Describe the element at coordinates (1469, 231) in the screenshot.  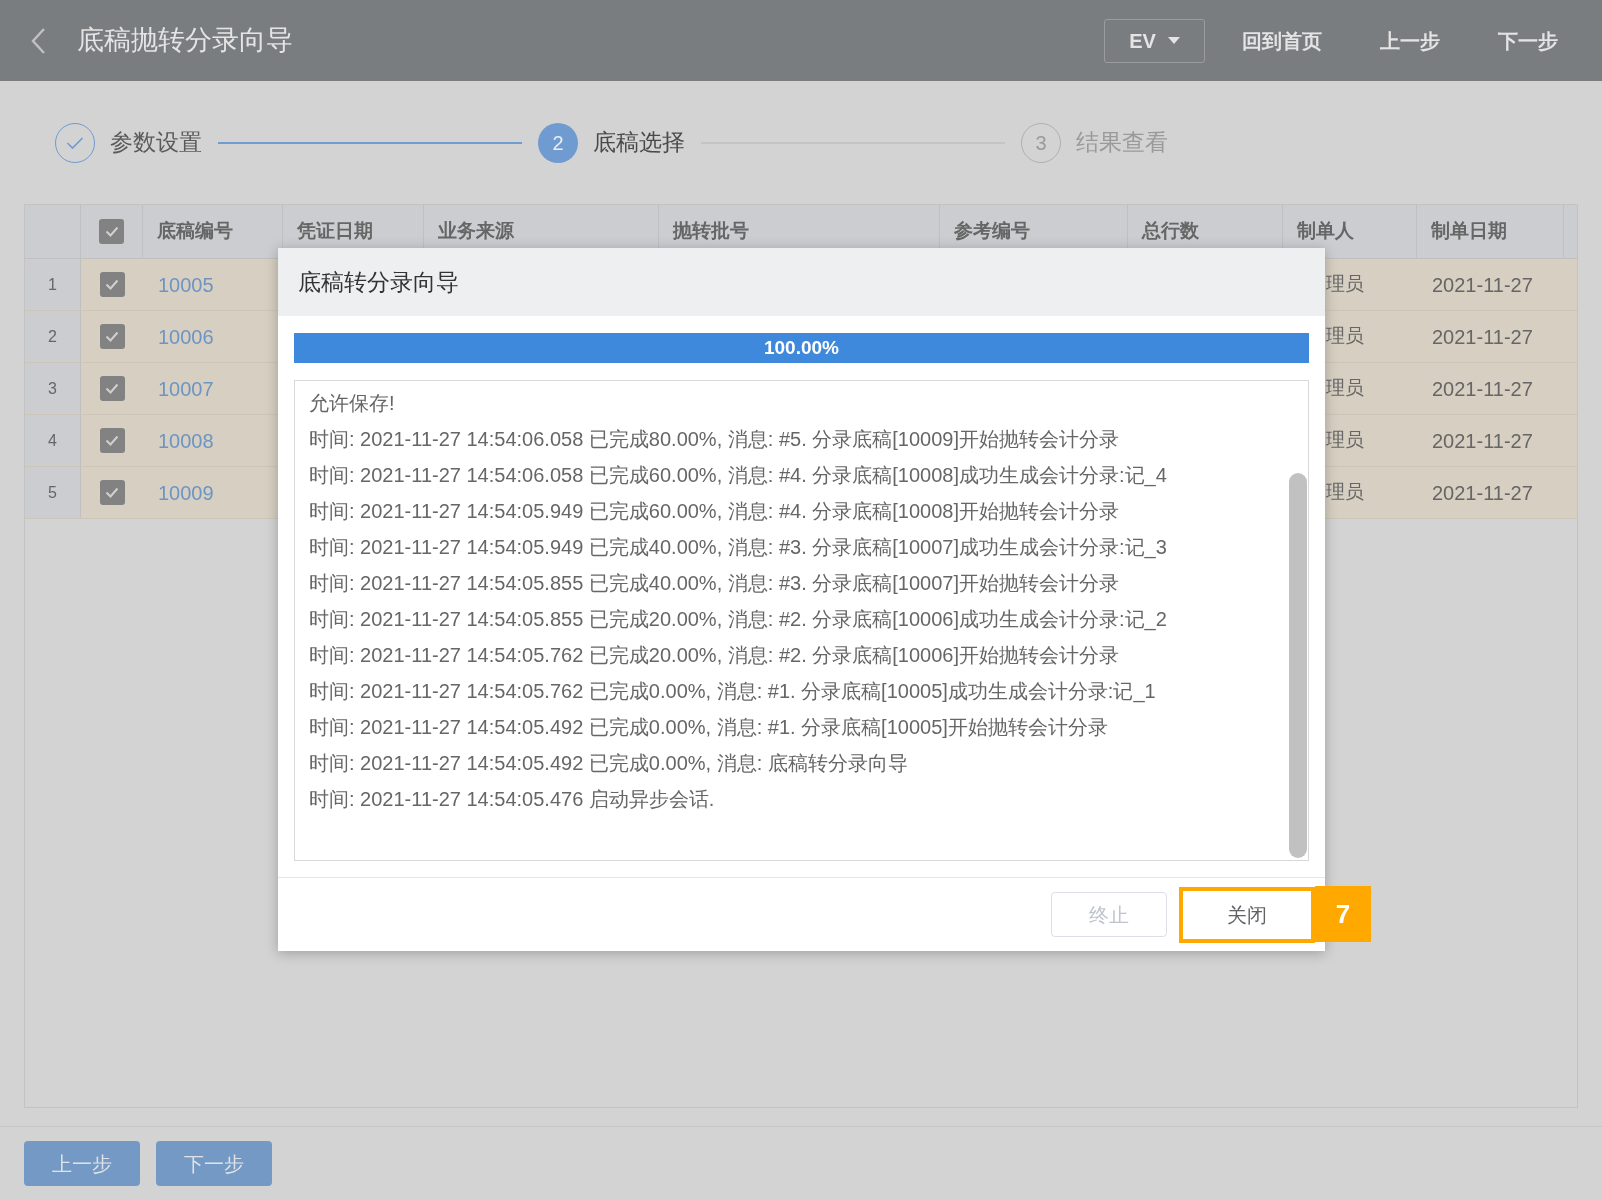
I see `column-header: 制单日期` at that location.